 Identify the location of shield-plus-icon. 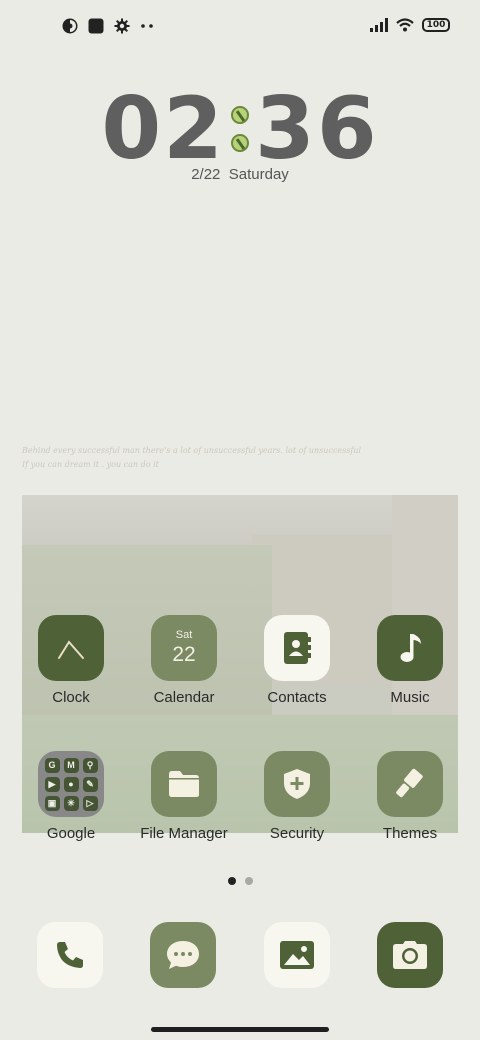
(297, 784).